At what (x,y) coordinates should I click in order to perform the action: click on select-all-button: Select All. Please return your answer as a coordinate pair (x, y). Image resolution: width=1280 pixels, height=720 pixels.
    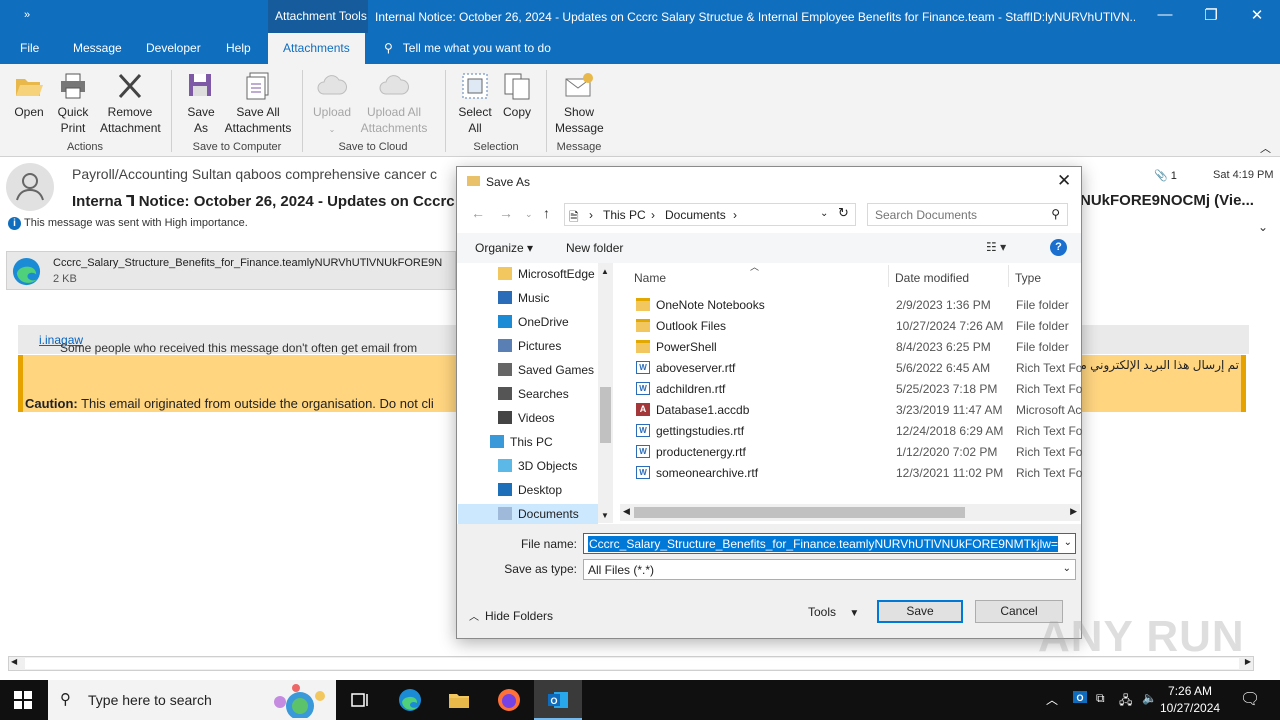
    Looking at the image, I should click on (475, 103).